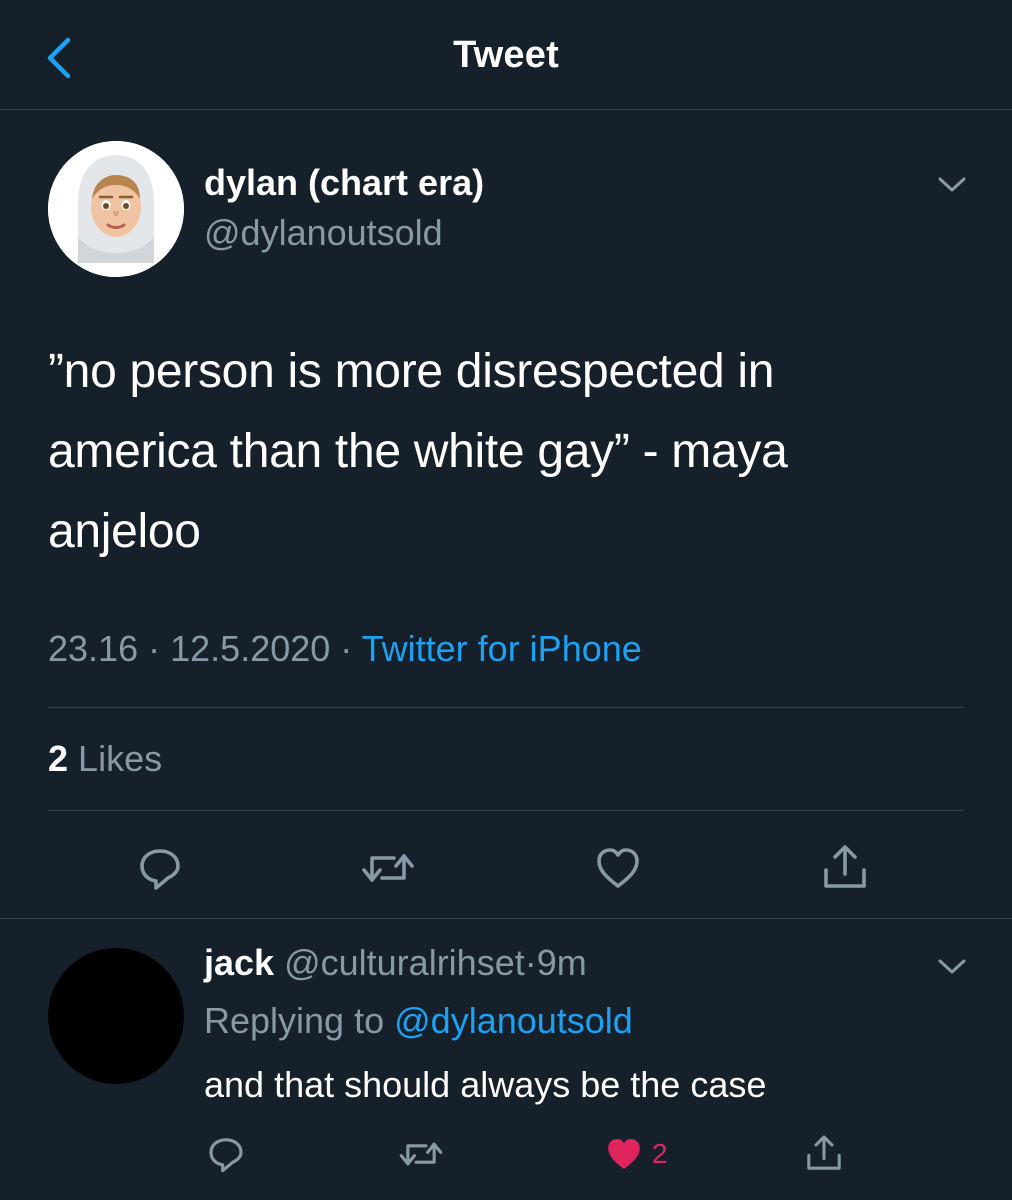 The width and height of the screenshot is (1012, 1200). Describe the element at coordinates (513, 1020) in the screenshot. I see `replying-to-handle: @dylanoutsold` at that location.